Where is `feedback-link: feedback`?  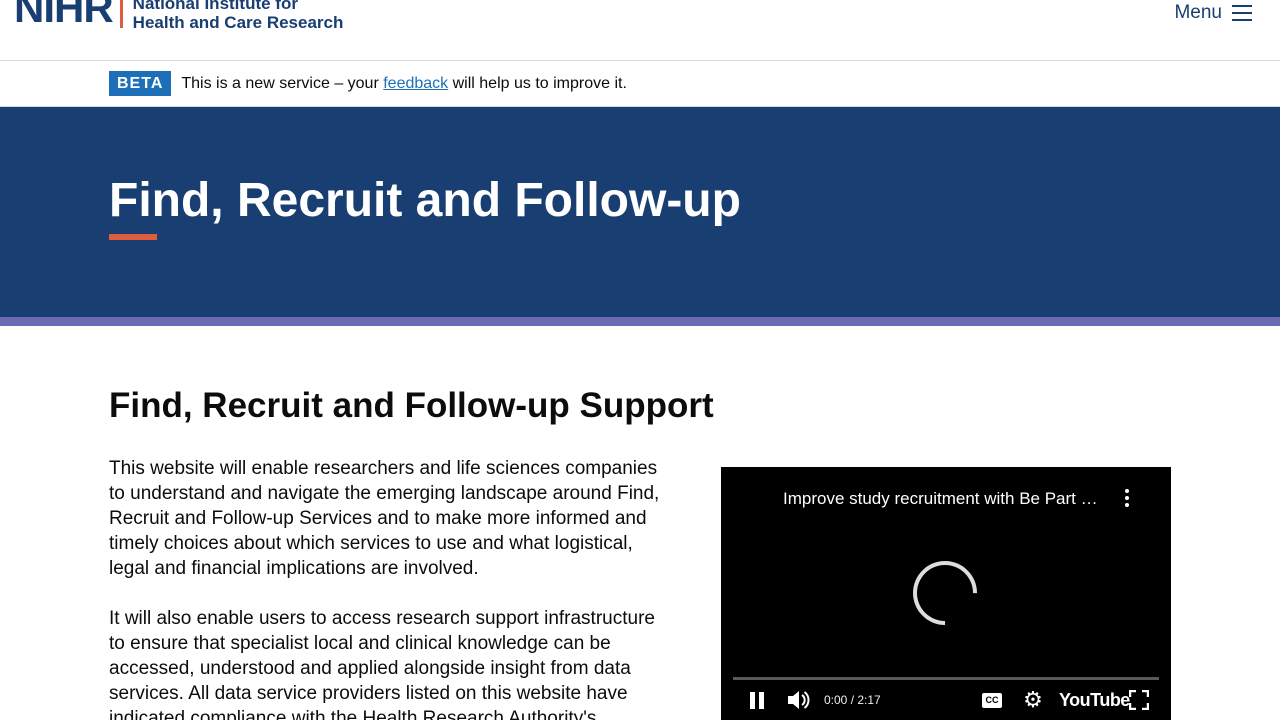 feedback-link: feedback is located at coordinates (415, 83).